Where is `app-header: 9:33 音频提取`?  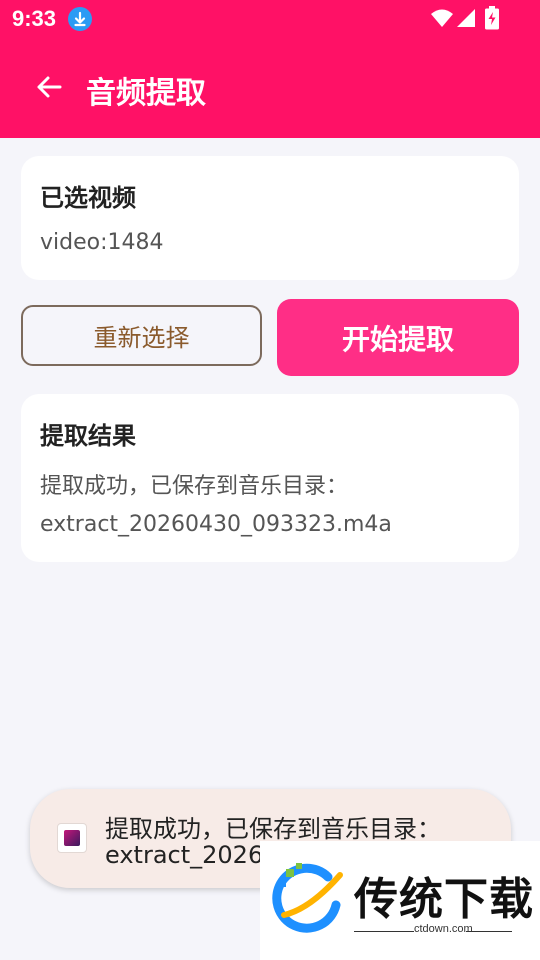 app-header: 9:33 音频提取 is located at coordinates (270, 69).